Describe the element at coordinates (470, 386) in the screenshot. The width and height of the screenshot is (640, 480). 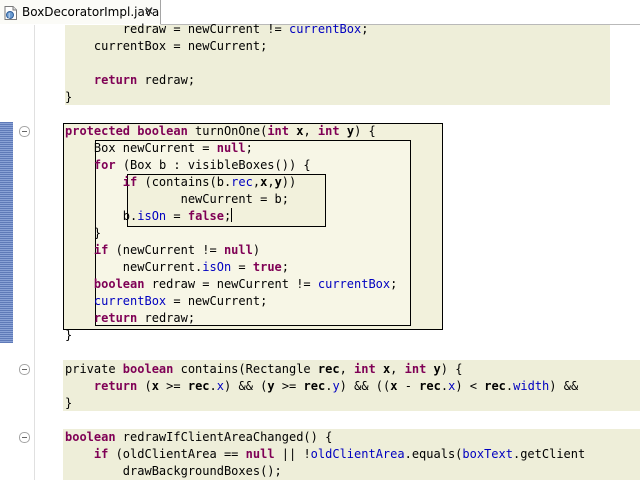
I see `code-token: ) <` at that location.